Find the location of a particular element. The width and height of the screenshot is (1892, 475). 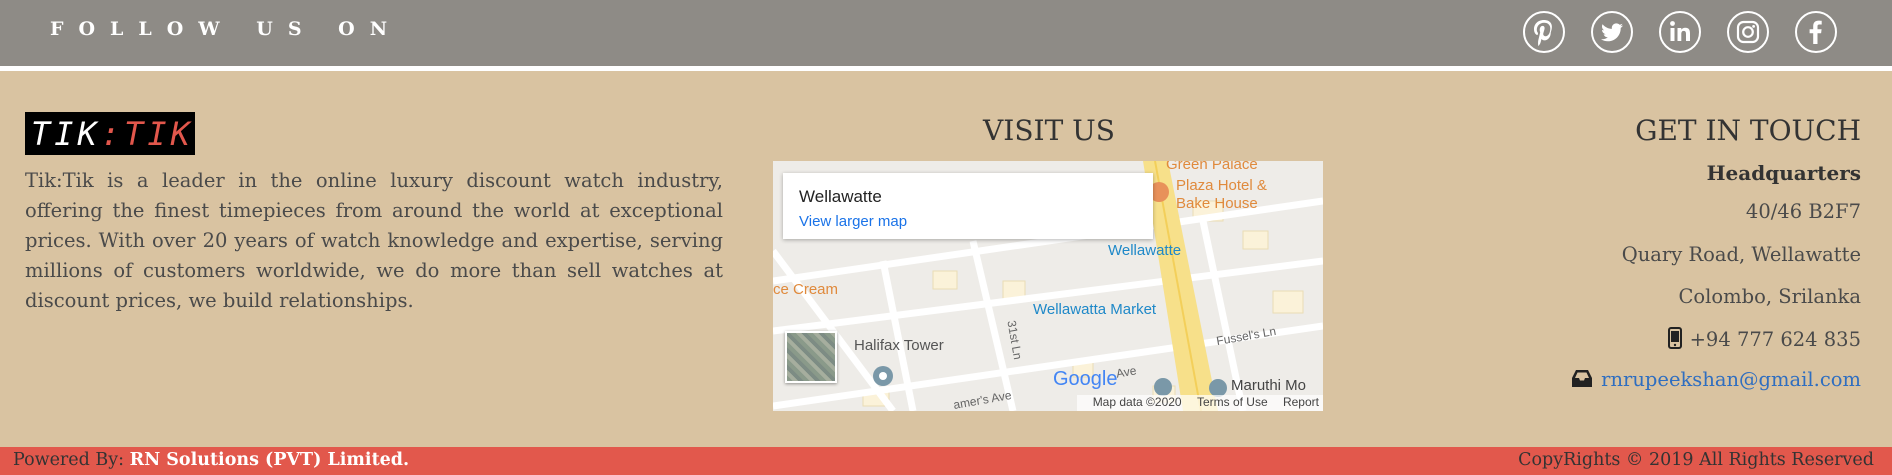

map-footer: Map data ©2020 Terms of Use Report is located at coordinates (1199, 403).